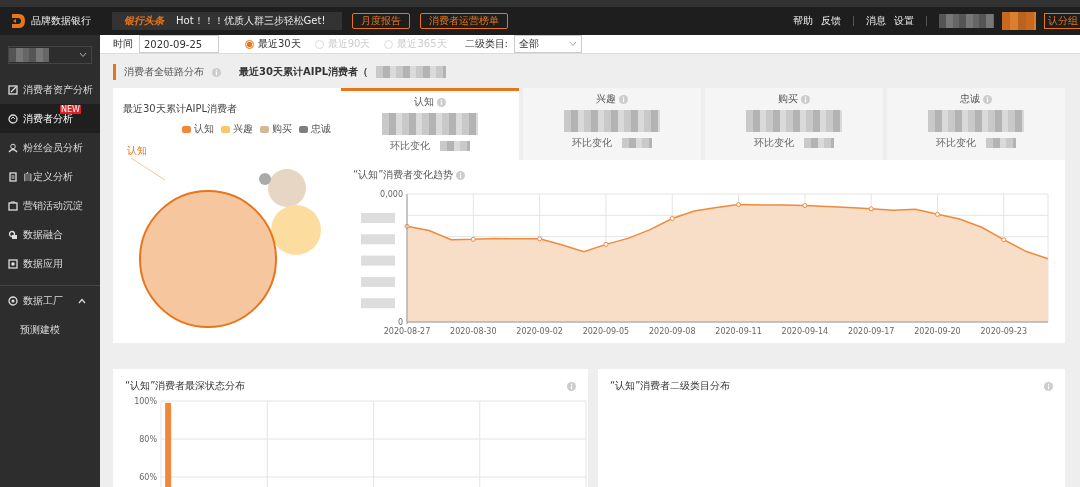 The image size is (1080, 487). Describe the element at coordinates (1004, 331) in the screenshot. I see `axis-label: 2020-09-23` at that location.